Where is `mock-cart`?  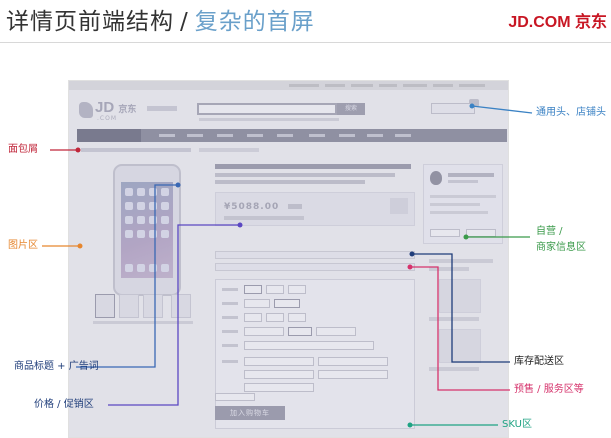
mock-cart is located at coordinates (453, 108).